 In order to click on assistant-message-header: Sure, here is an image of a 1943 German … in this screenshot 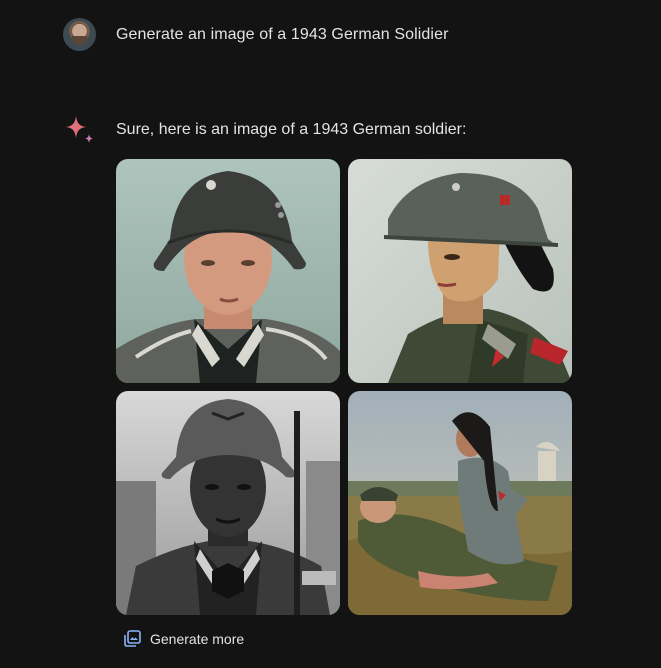, I will do `click(264, 130)`.